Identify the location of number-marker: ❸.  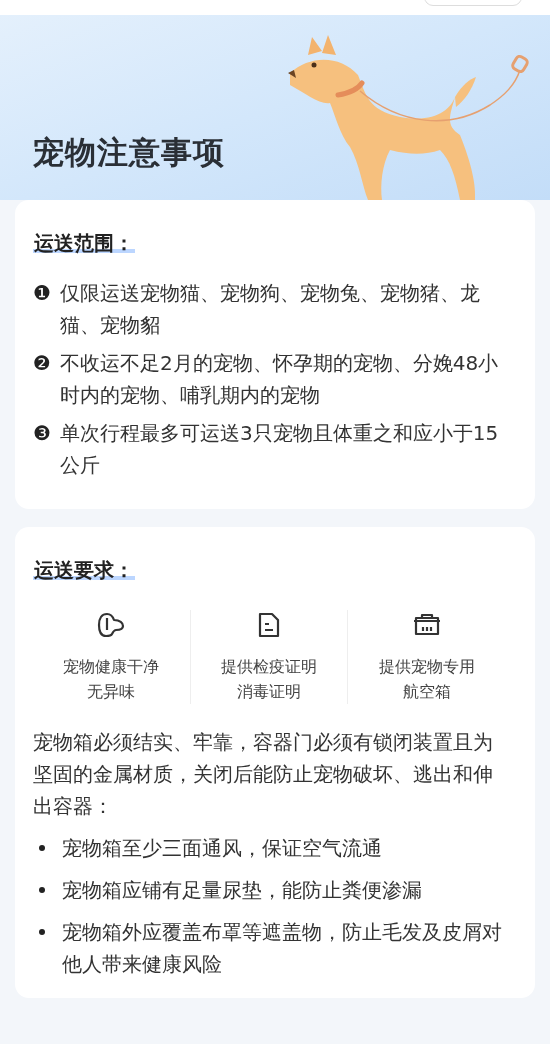
(42, 433).